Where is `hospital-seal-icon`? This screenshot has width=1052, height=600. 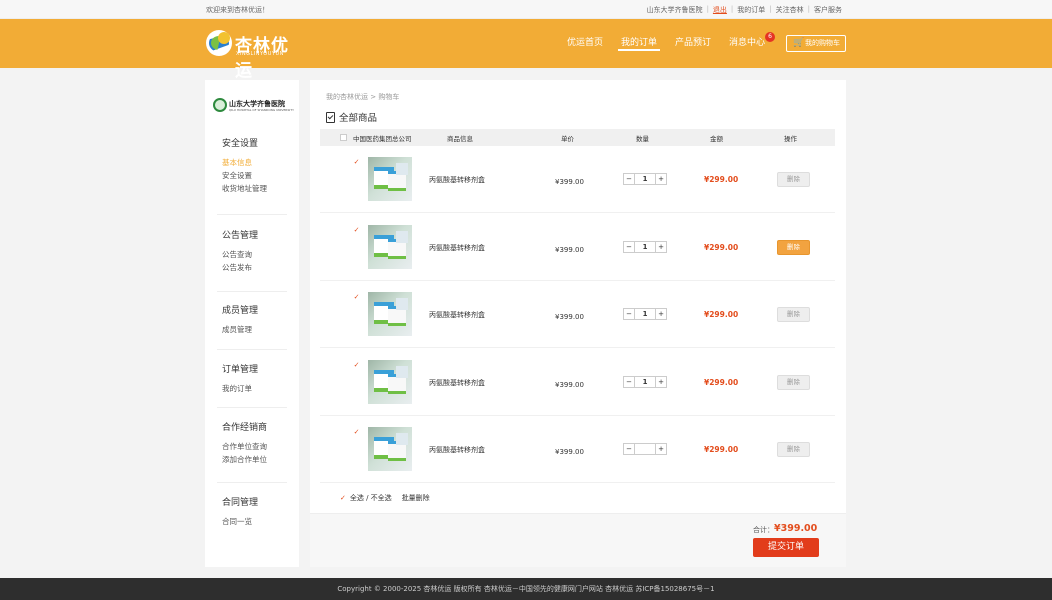
hospital-seal-icon is located at coordinates (220, 105).